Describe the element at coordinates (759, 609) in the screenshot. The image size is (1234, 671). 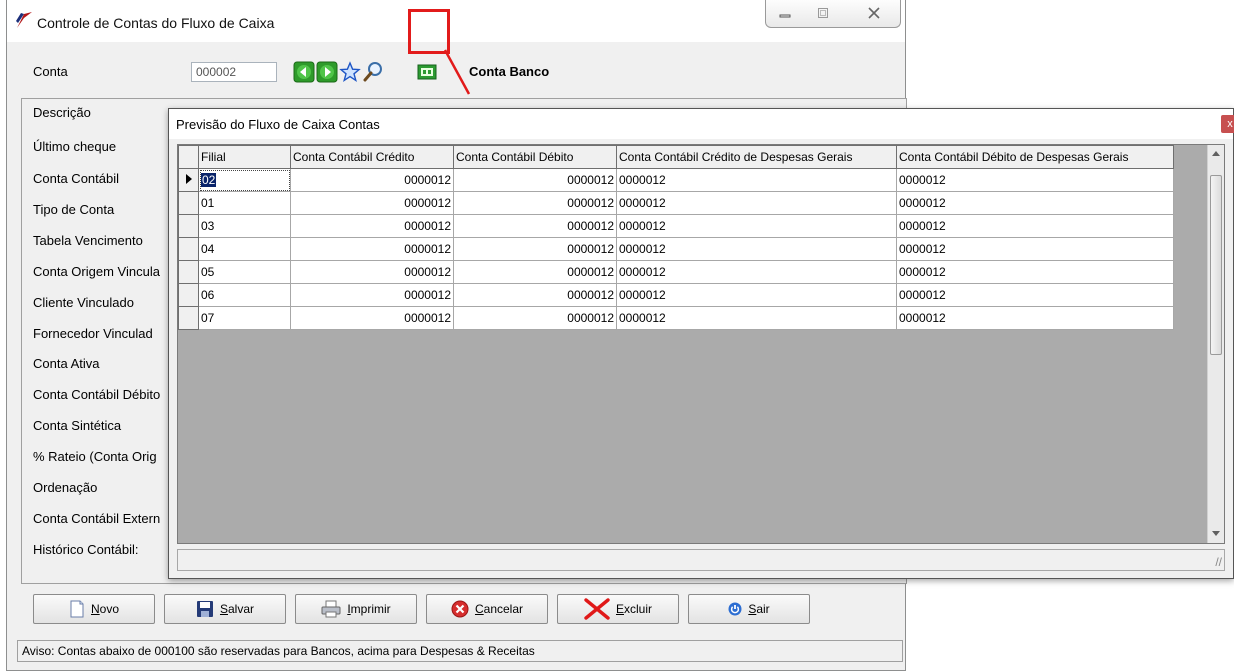
I see `sair-label: Sair` at that location.